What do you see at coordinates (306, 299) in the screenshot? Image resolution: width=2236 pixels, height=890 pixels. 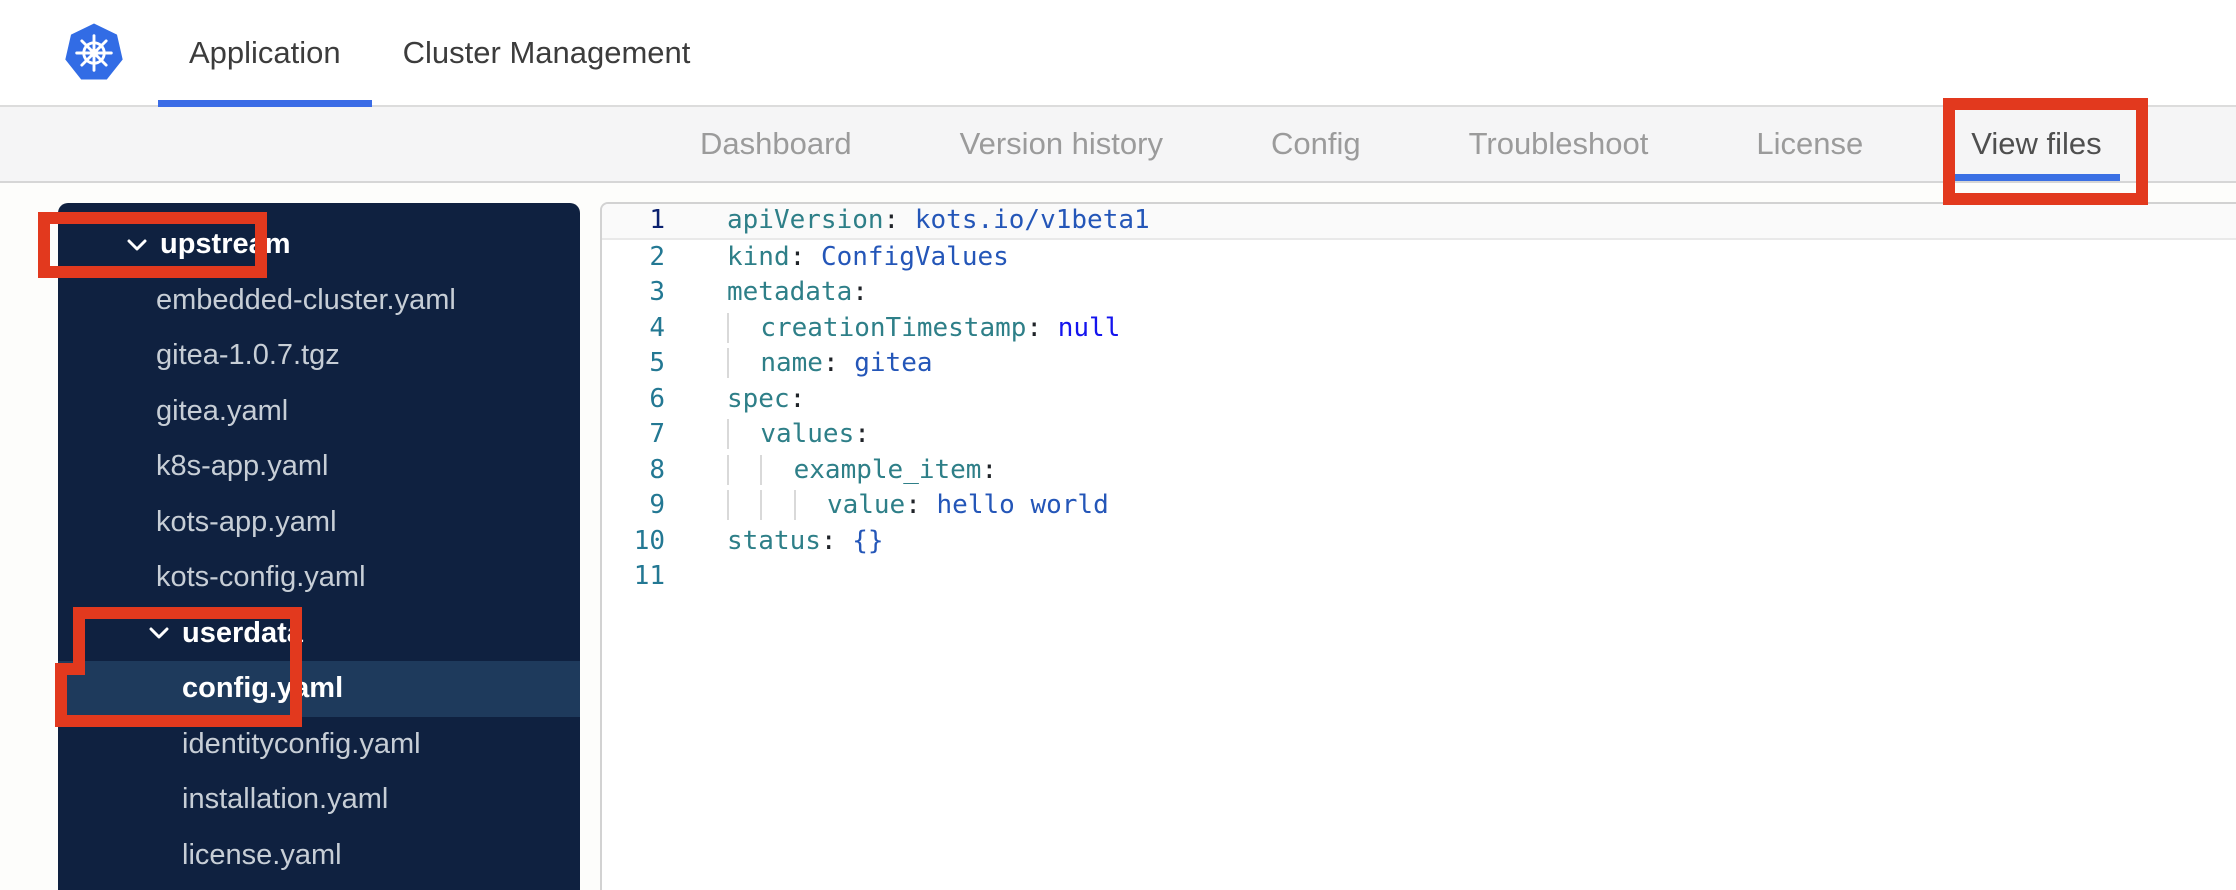 I see `tree-item-label: embedded-cluster.yaml` at bounding box center [306, 299].